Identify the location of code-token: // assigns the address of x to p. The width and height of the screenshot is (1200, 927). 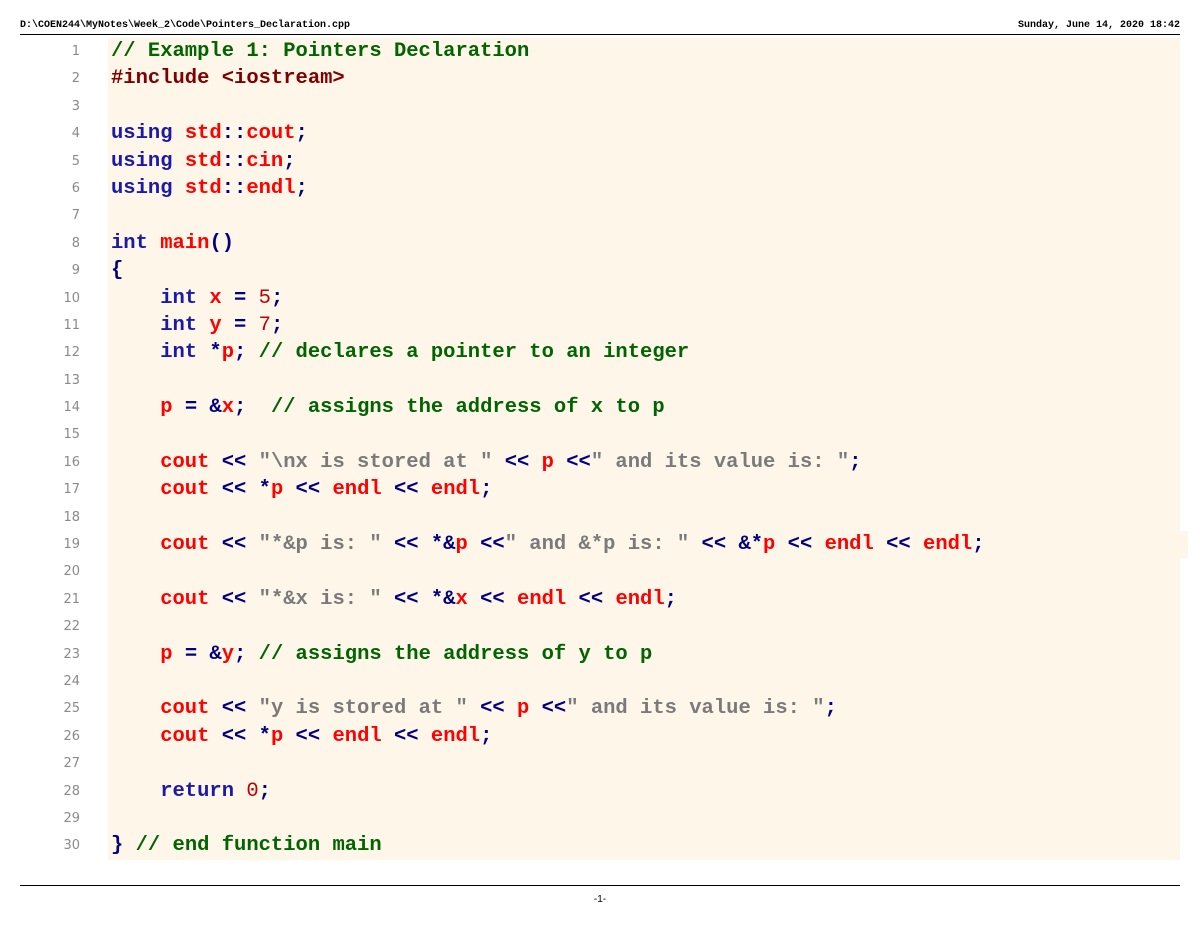
(467, 408).